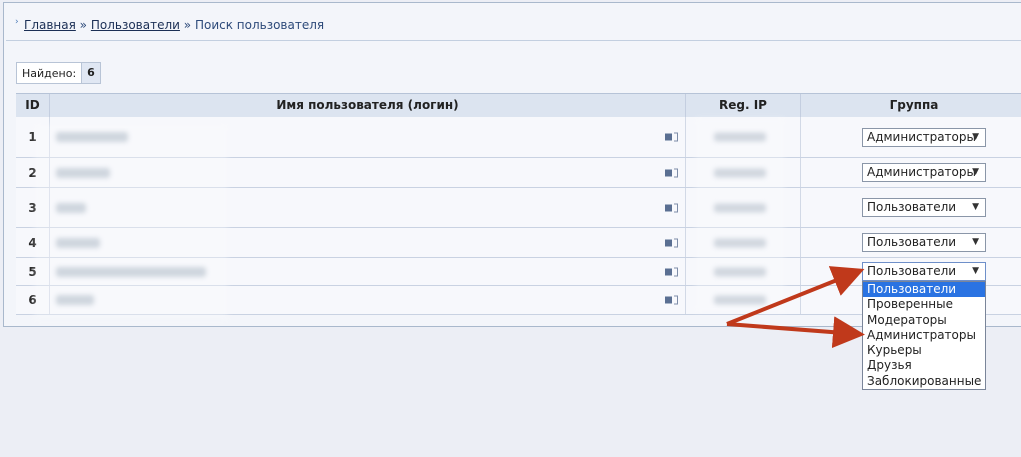 The width and height of the screenshot is (1021, 457). I want to click on annotation-arrows, so click(795, 307).